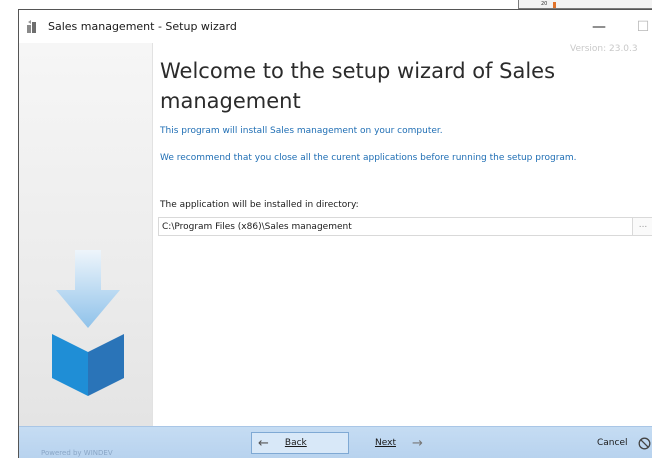 Image resolution: width=652 pixels, height=458 pixels. Describe the element at coordinates (31, 26) in the screenshot. I see `app-icon` at that location.